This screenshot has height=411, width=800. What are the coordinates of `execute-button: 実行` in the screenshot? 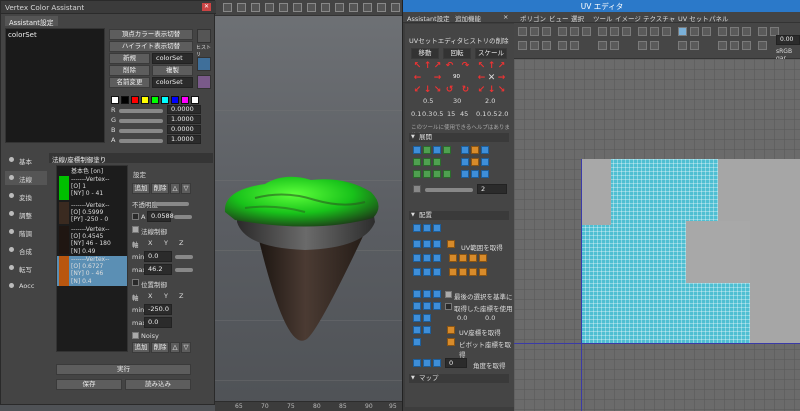 It's located at (123, 369).